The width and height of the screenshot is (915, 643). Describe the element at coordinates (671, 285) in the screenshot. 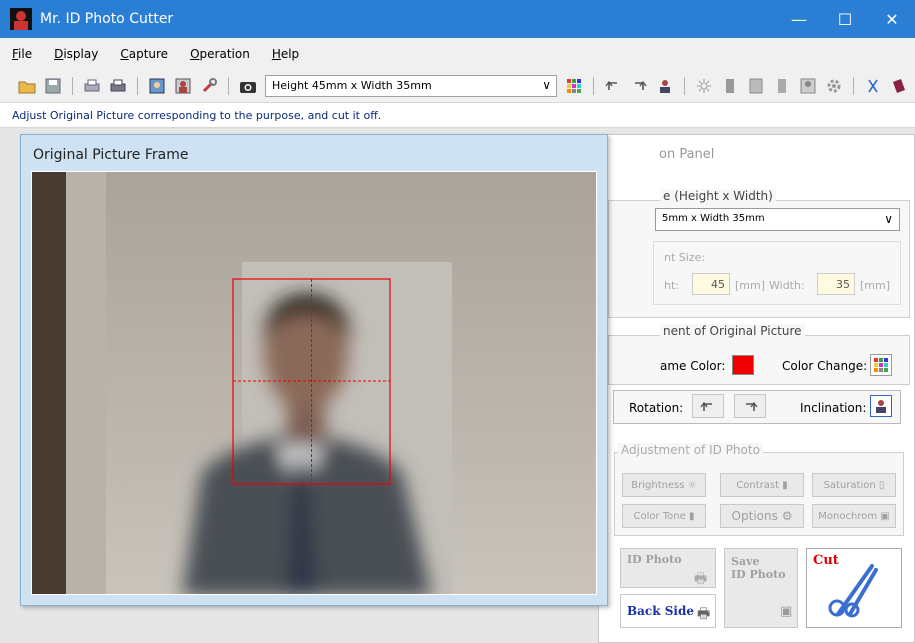

I see `height-label: ht:` at that location.